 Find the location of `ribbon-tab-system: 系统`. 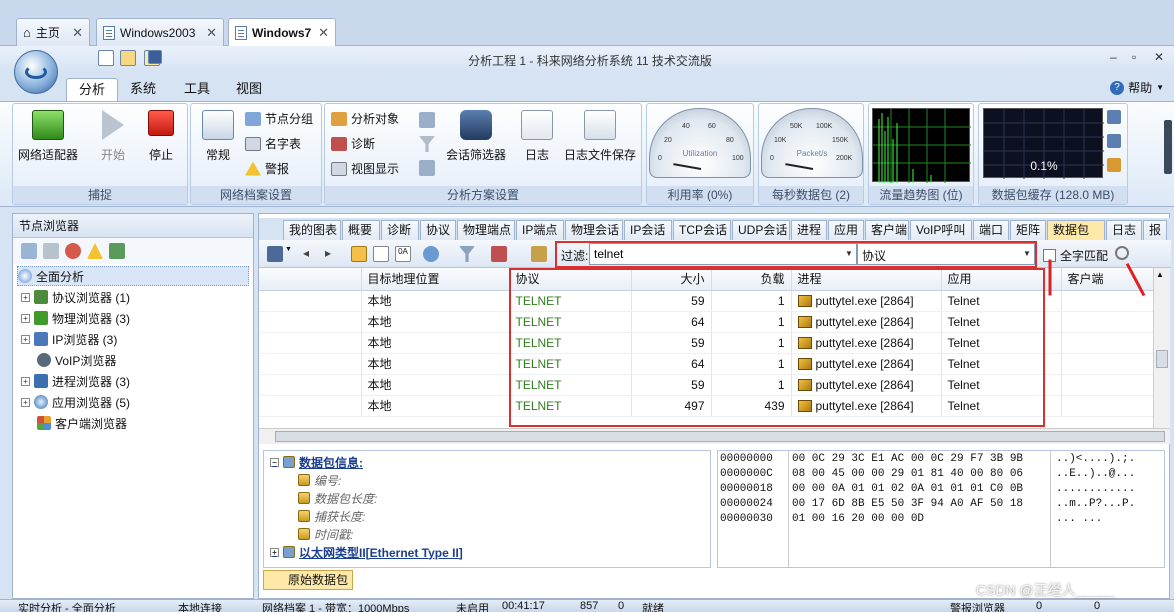

ribbon-tab-system: 系统 is located at coordinates (143, 90).